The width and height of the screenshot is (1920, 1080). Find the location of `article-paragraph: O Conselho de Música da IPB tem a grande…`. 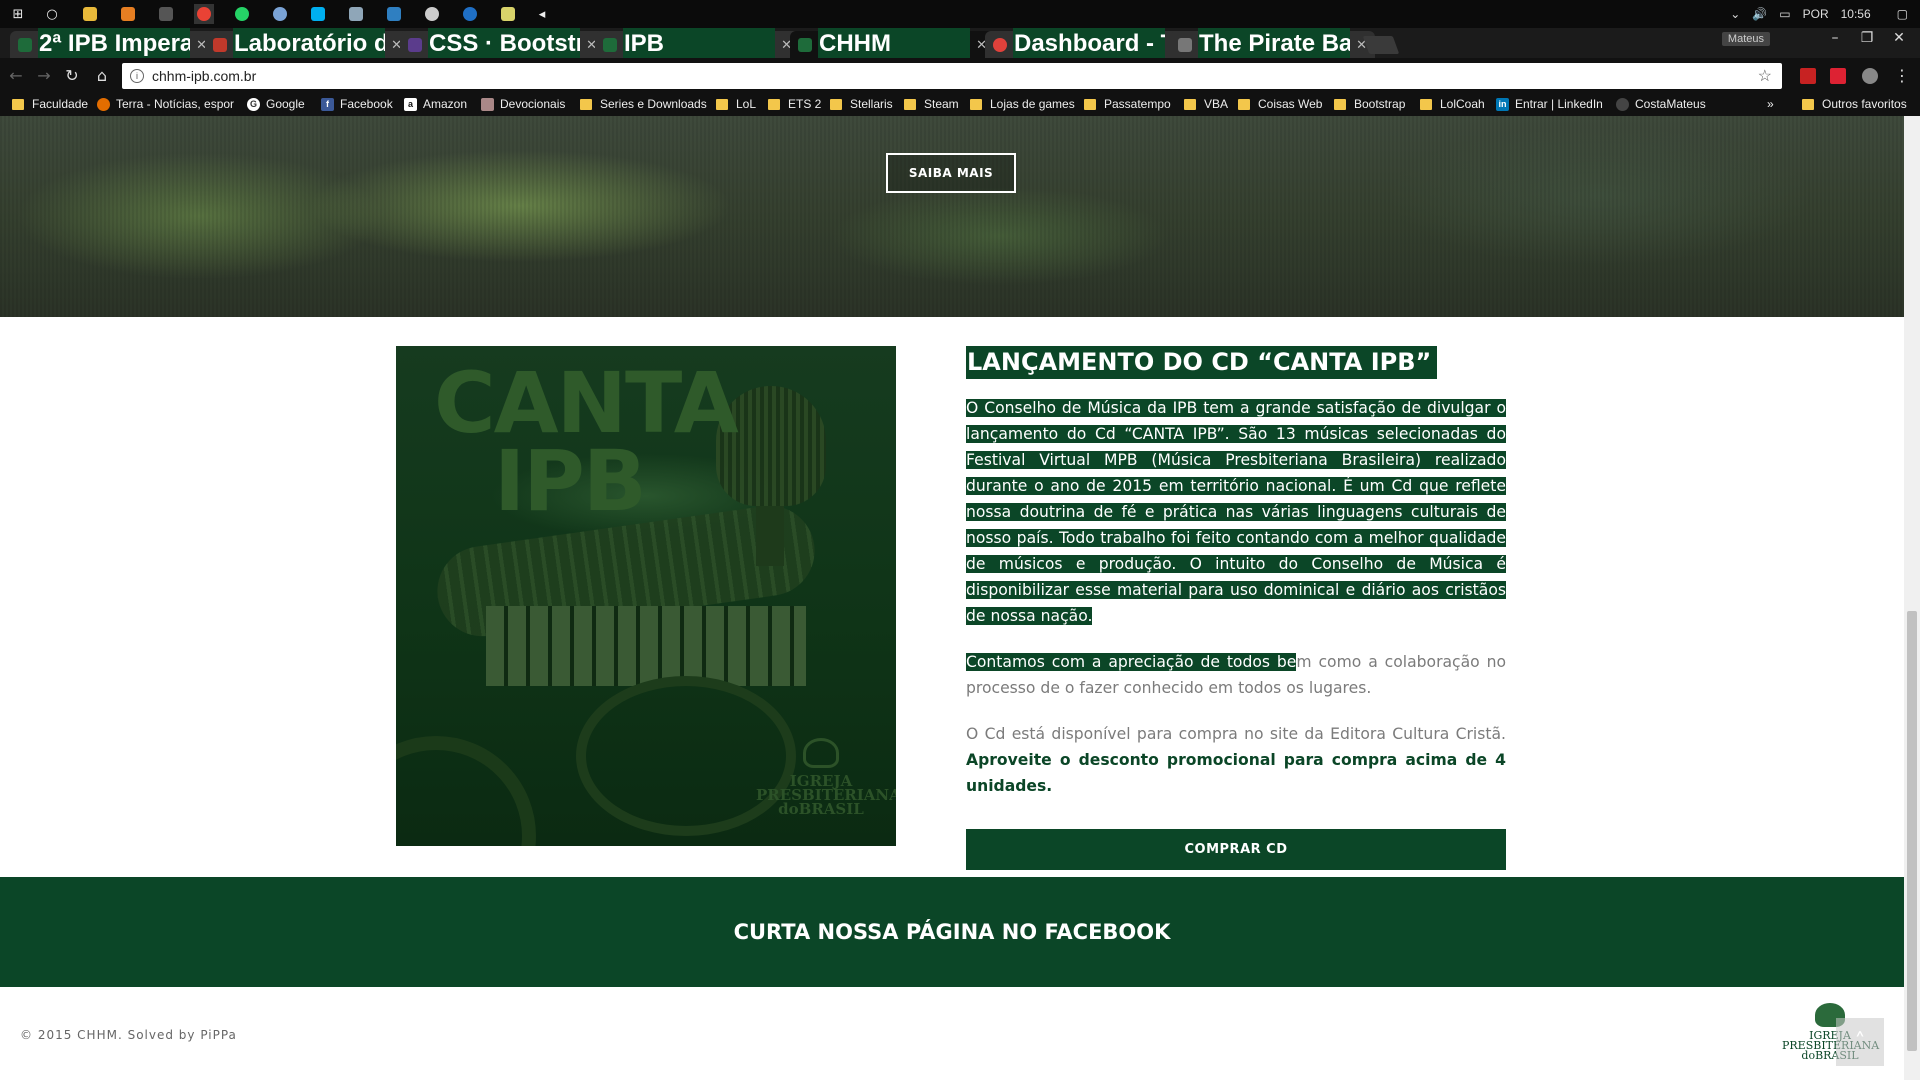

article-paragraph: O Conselho de Música da IPB tem a grande… is located at coordinates (1236, 512).